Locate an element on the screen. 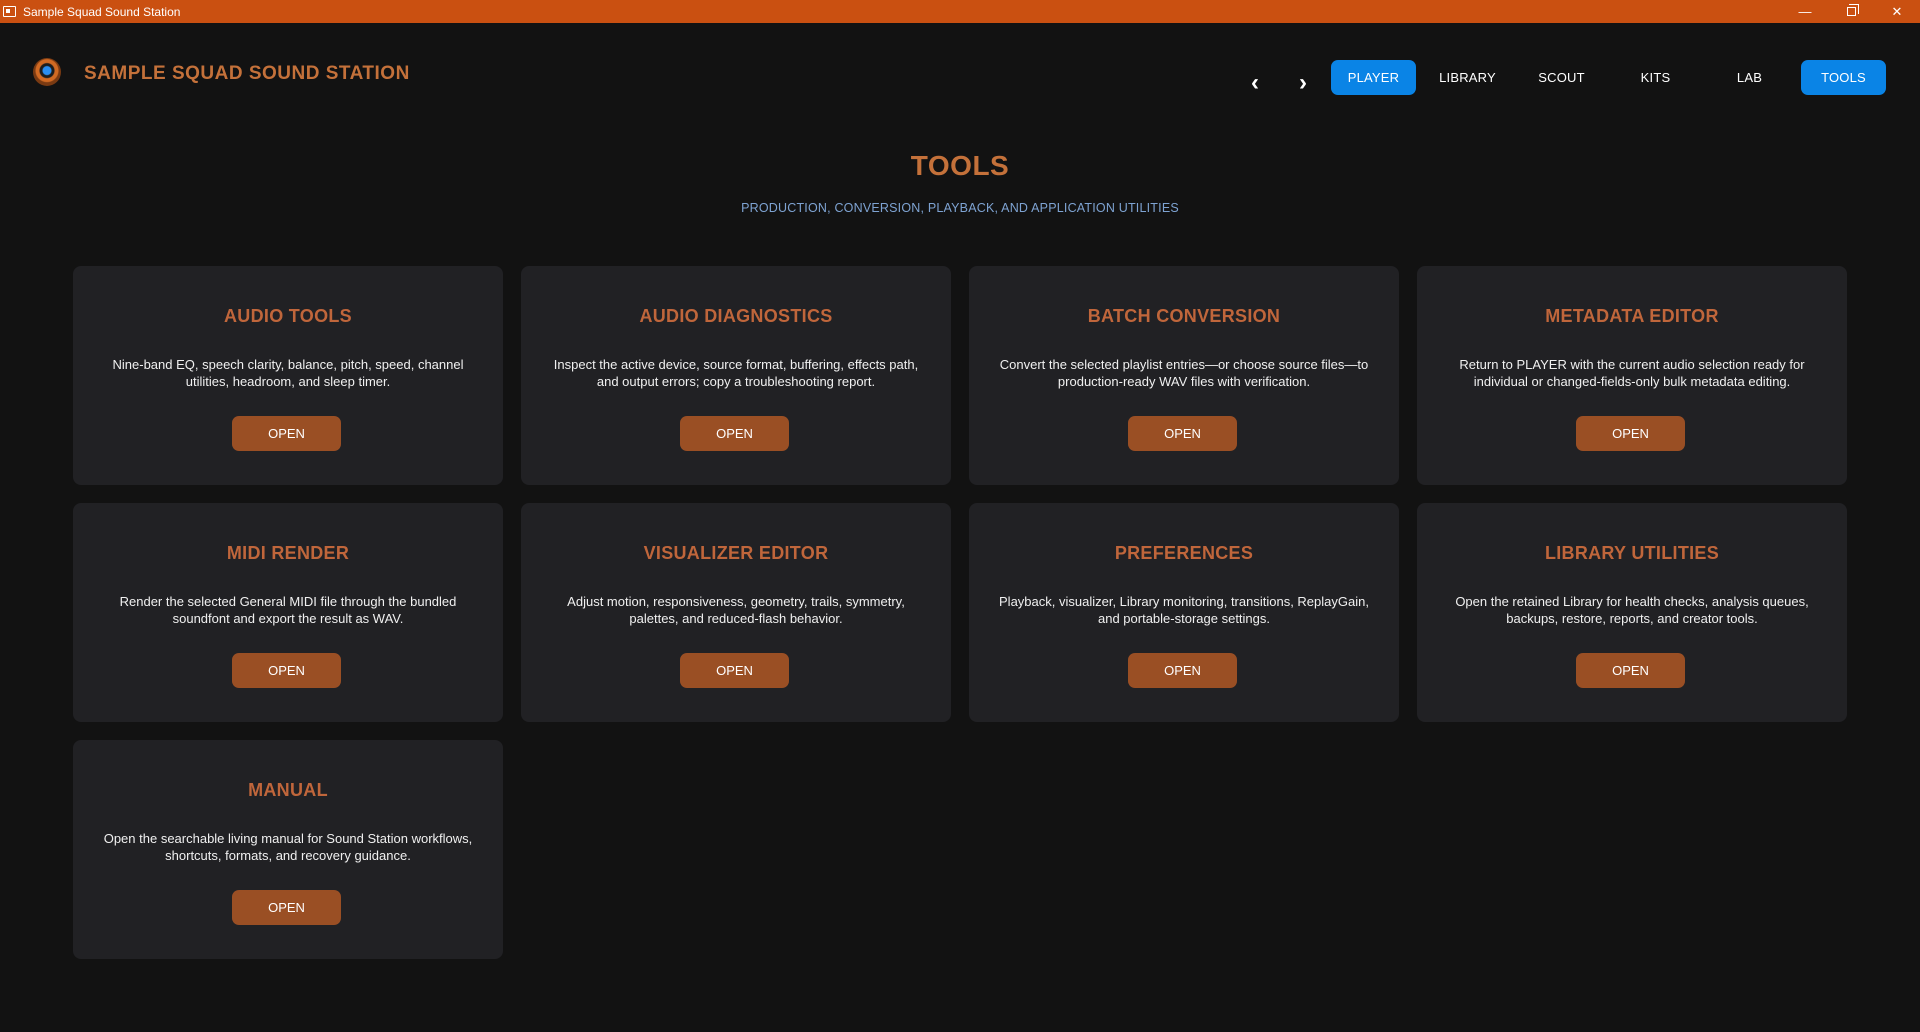  tab-tools: TOOLS is located at coordinates (1843, 77).